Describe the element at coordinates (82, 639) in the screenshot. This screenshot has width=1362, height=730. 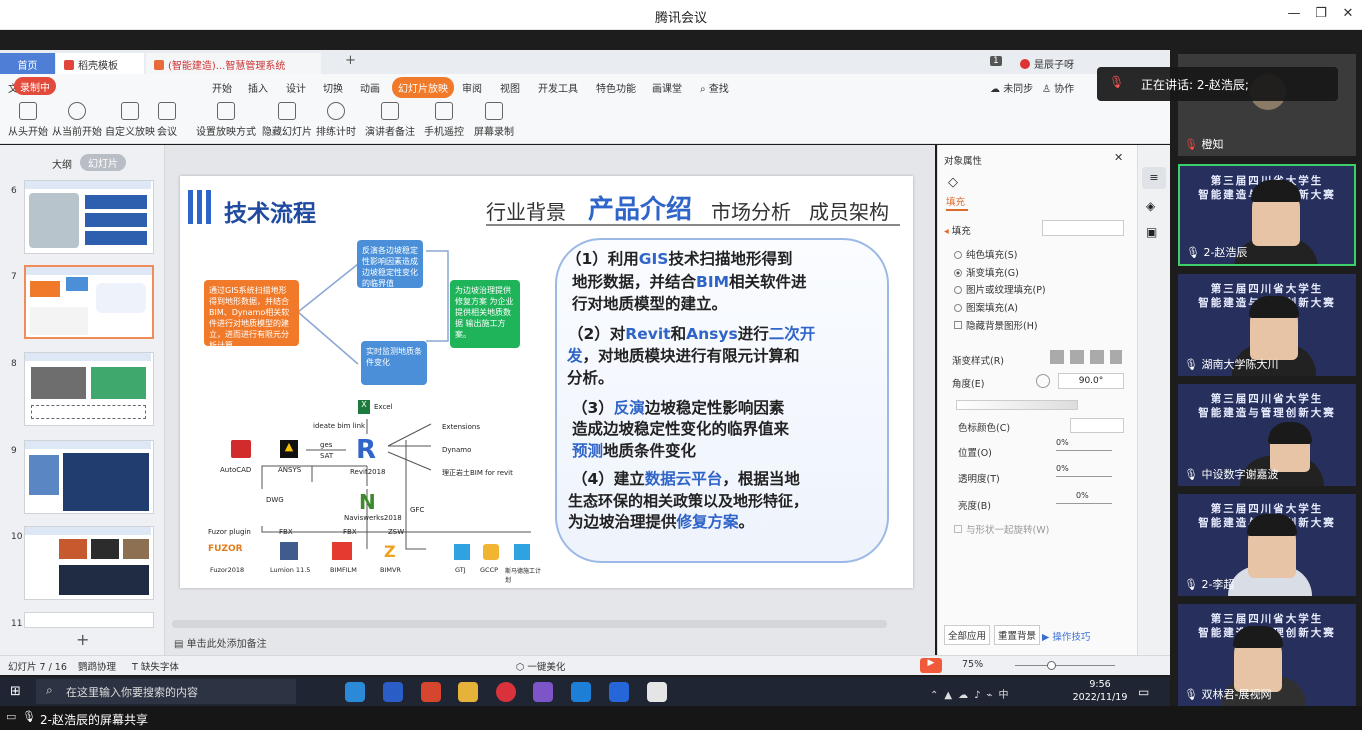
I see `add-slide-button: +` at that location.